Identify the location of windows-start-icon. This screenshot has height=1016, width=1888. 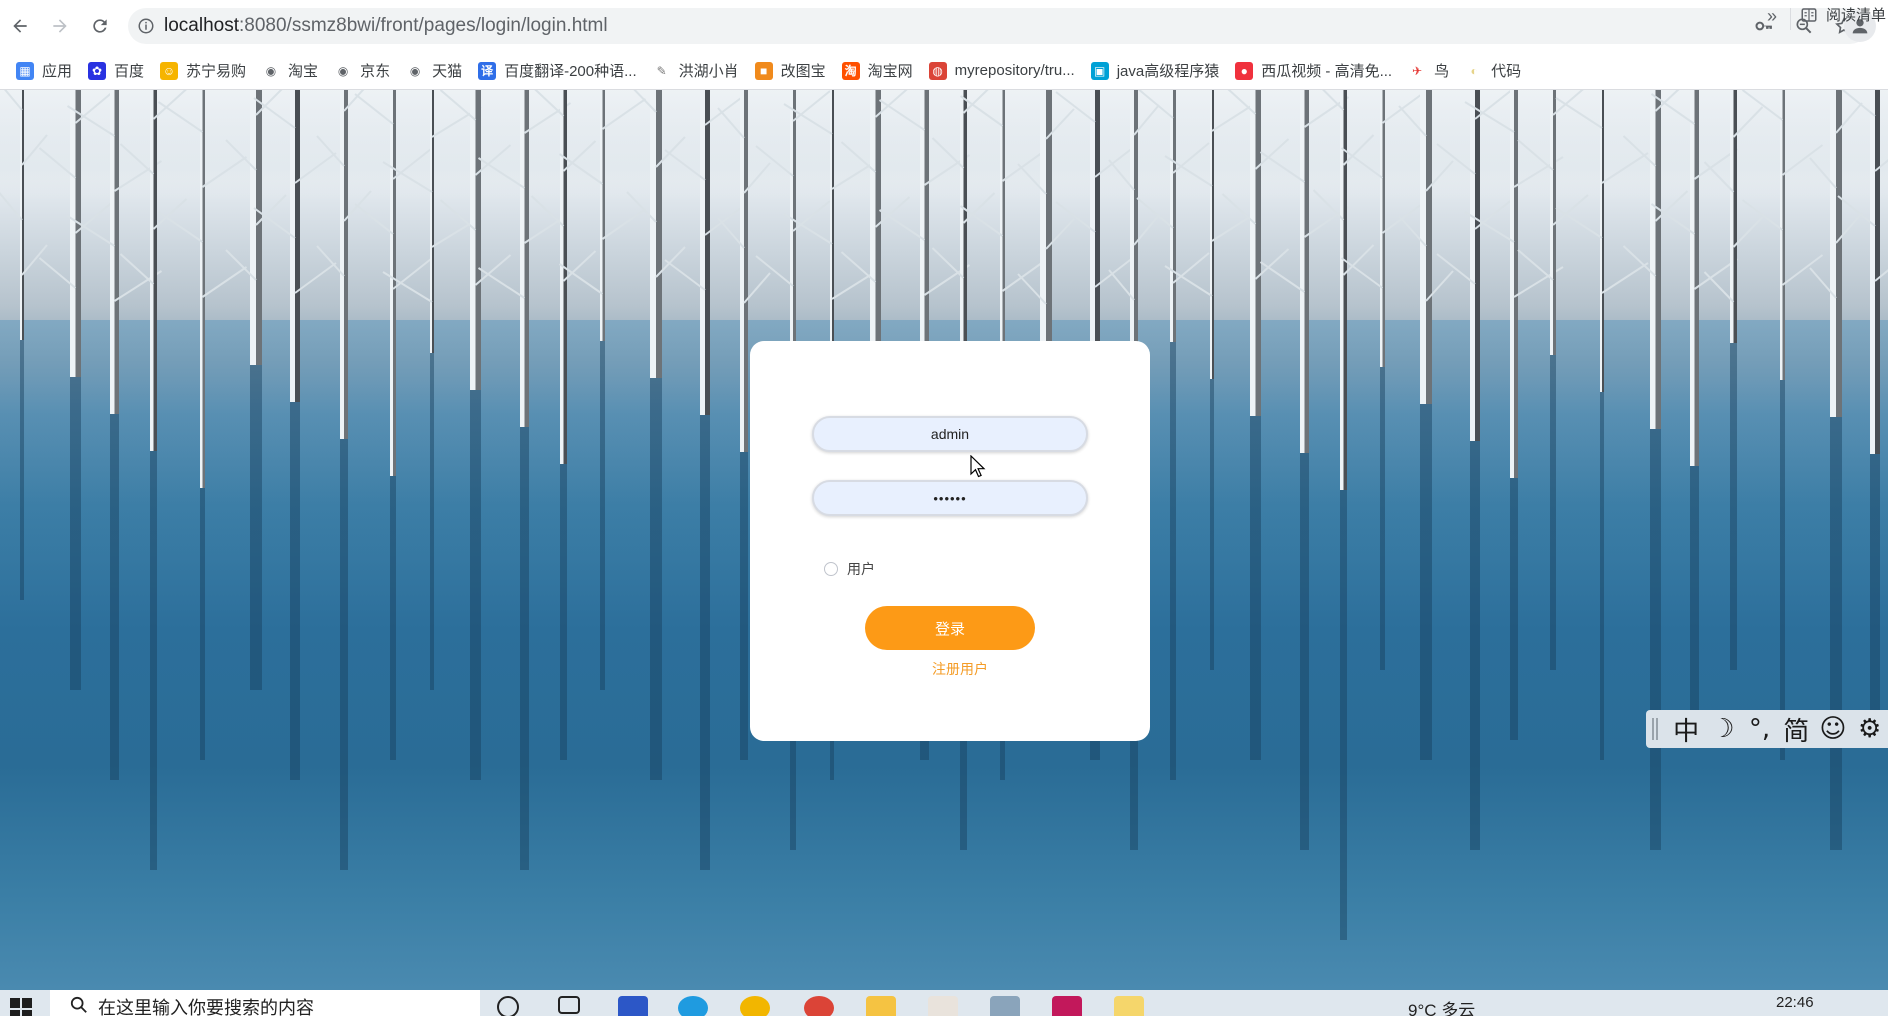
(21, 1007).